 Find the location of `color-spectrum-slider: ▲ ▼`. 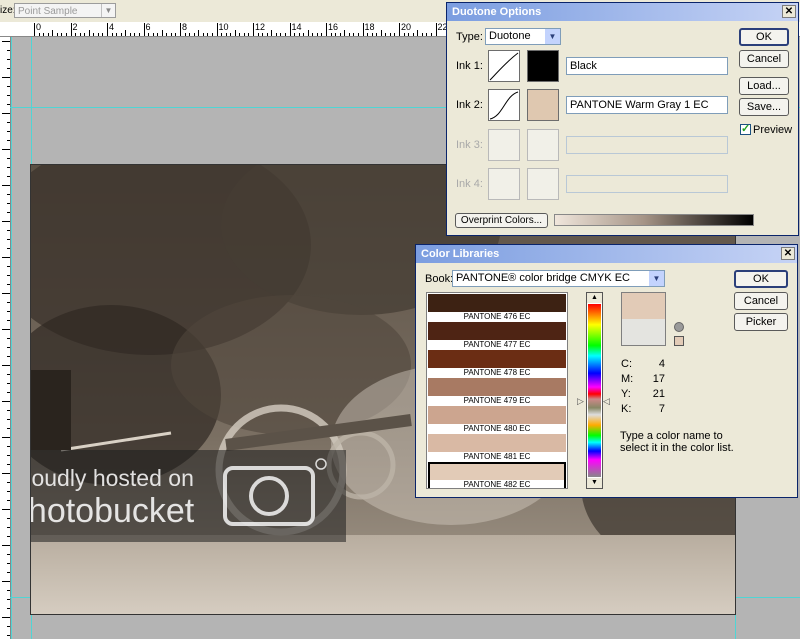

color-spectrum-slider: ▲ ▼ is located at coordinates (594, 390).